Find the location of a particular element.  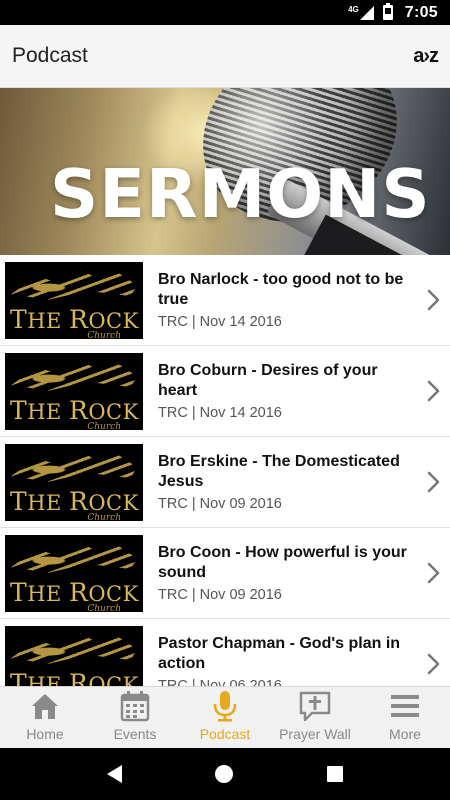

sermon-title: Bro Narlock - too good not to be true is located at coordinates (281, 289).